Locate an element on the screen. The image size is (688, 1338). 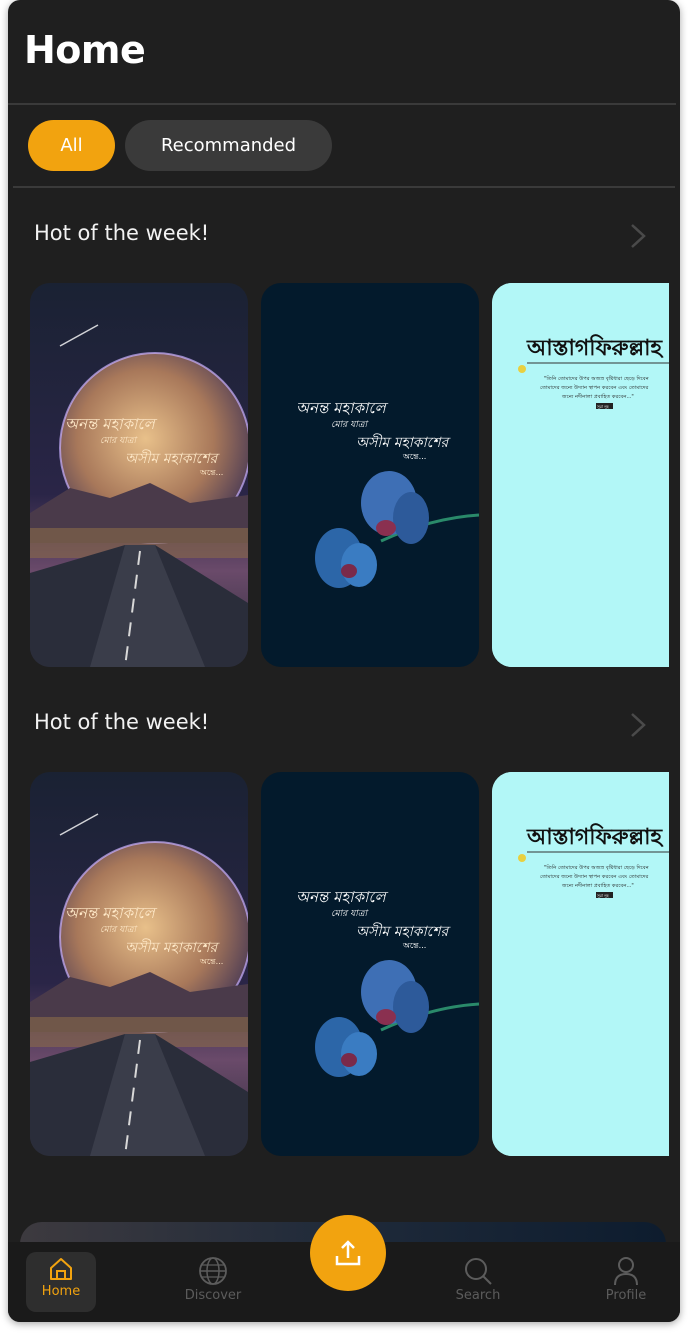
globe-icon is located at coordinates (213, 1271).